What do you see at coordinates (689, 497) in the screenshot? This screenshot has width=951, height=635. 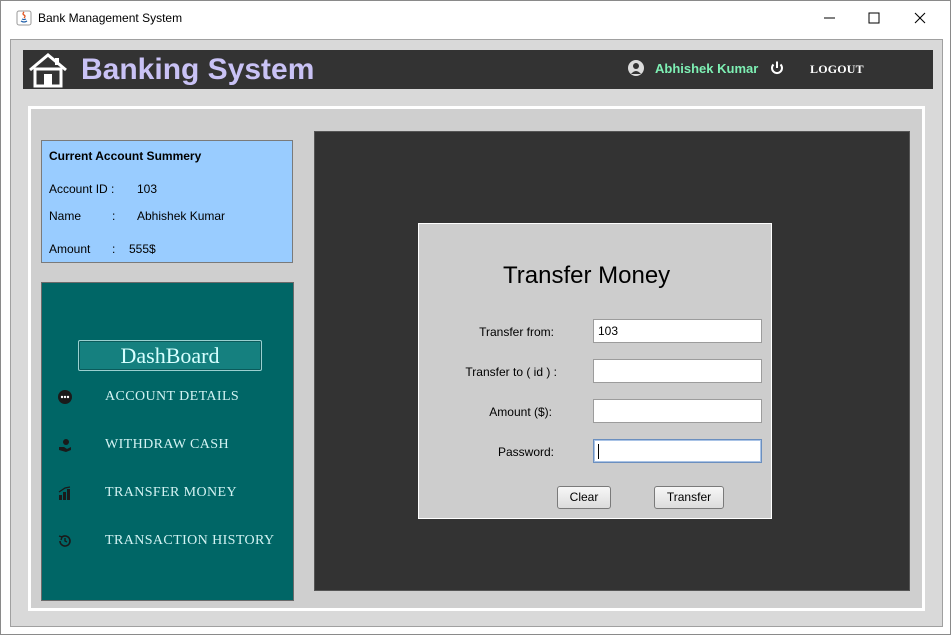 I see `transfer-button: Transfer` at bounding box center [689, 497].